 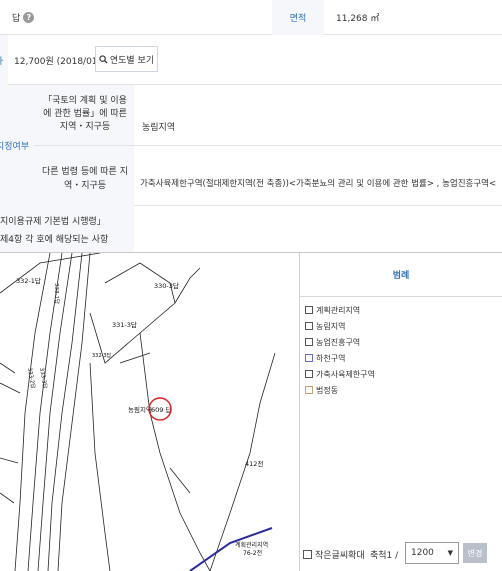 I want to click on change-scale-button: 변경, so click(x=475, y=553).